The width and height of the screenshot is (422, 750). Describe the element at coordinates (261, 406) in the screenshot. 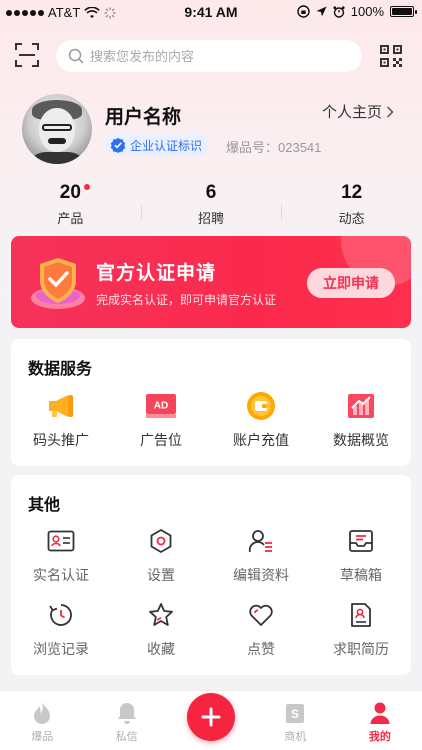

I see `wallet-icon` at that location.